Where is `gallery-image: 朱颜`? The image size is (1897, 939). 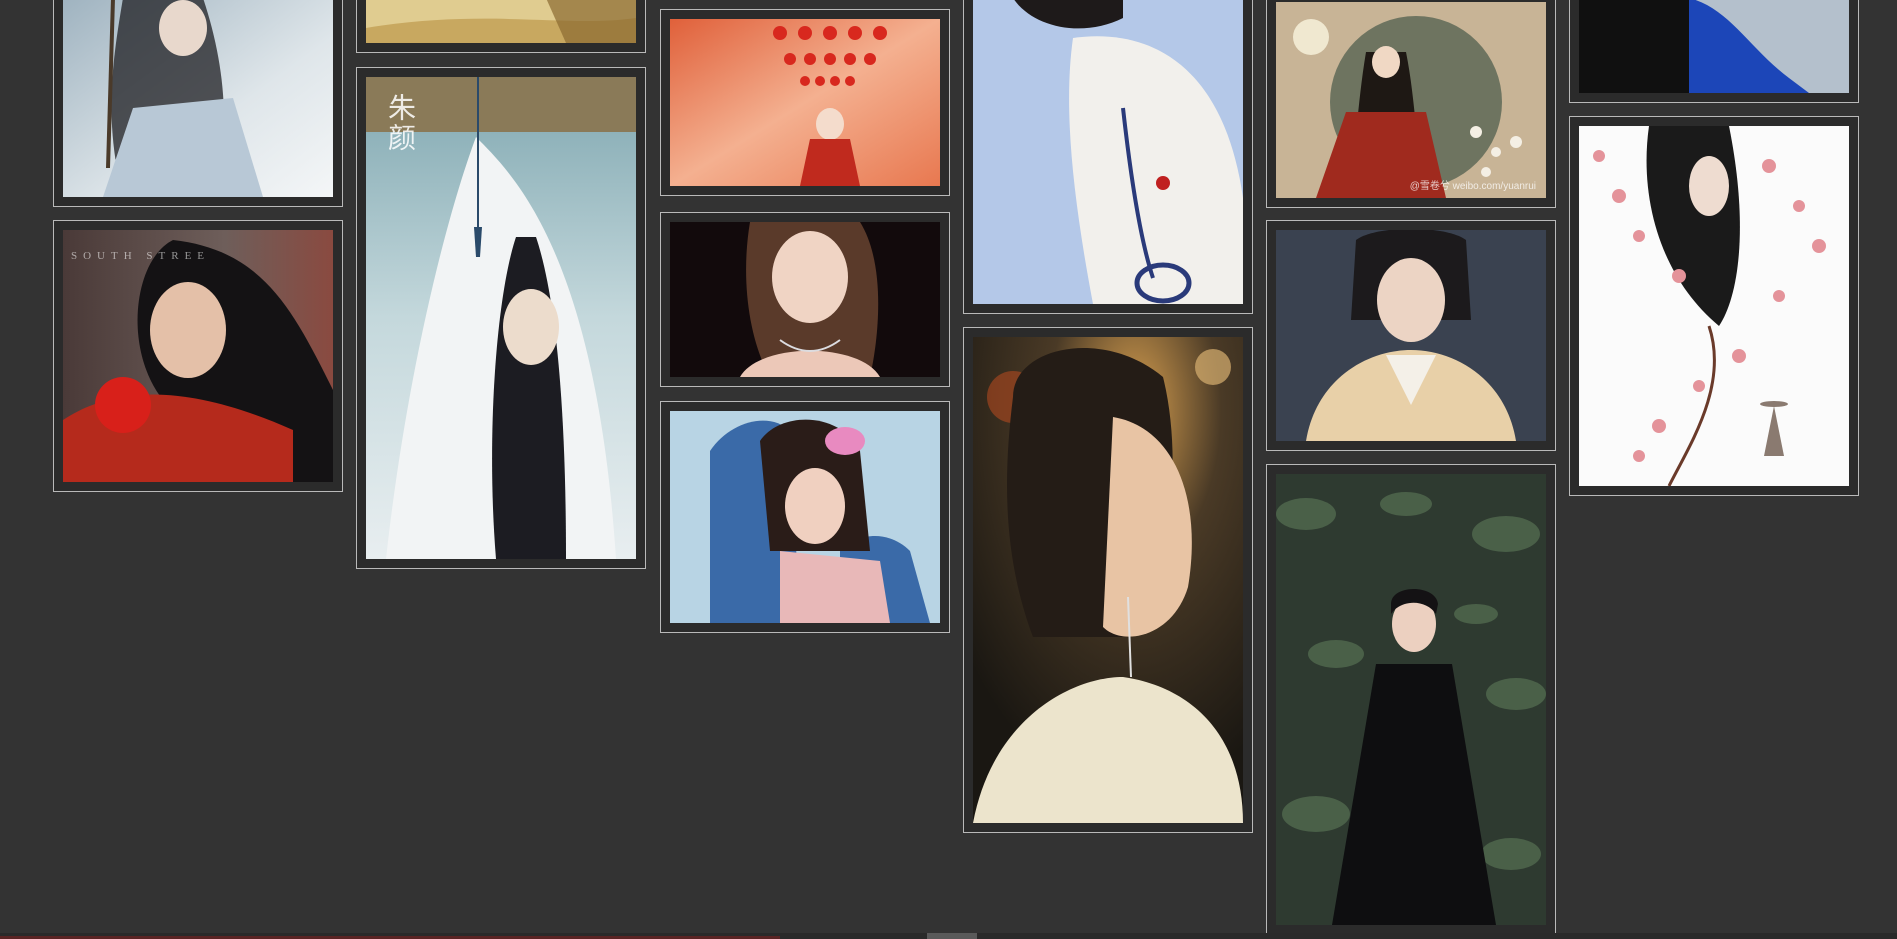 gallery-image: 朱颜 is located at coordinates (501, 318).